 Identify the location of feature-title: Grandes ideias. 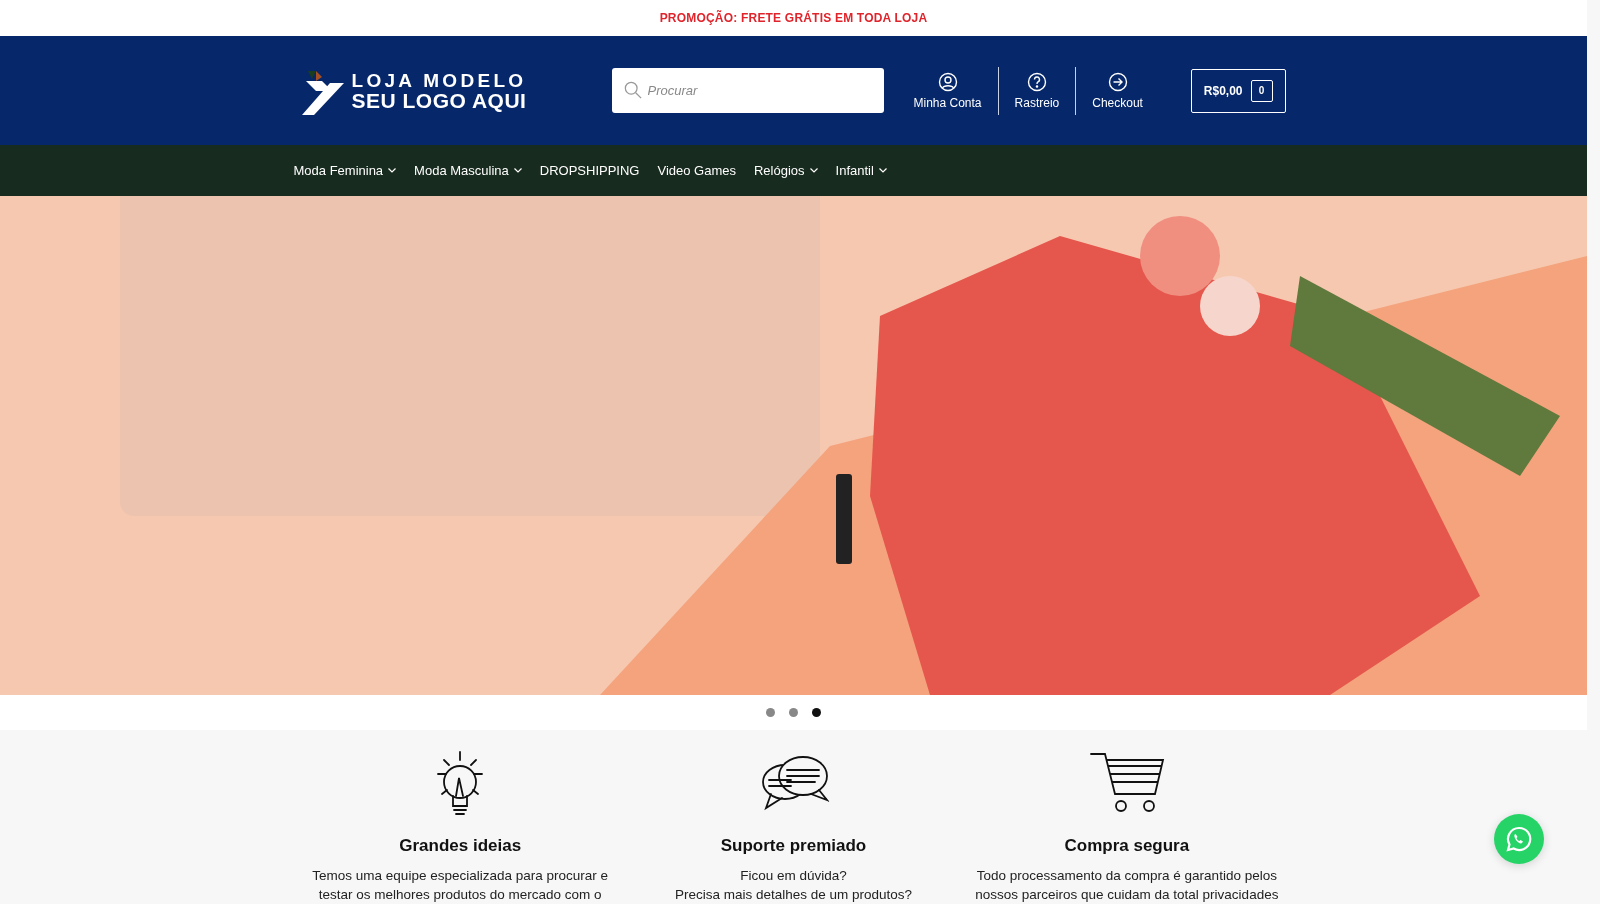
(460, 846).